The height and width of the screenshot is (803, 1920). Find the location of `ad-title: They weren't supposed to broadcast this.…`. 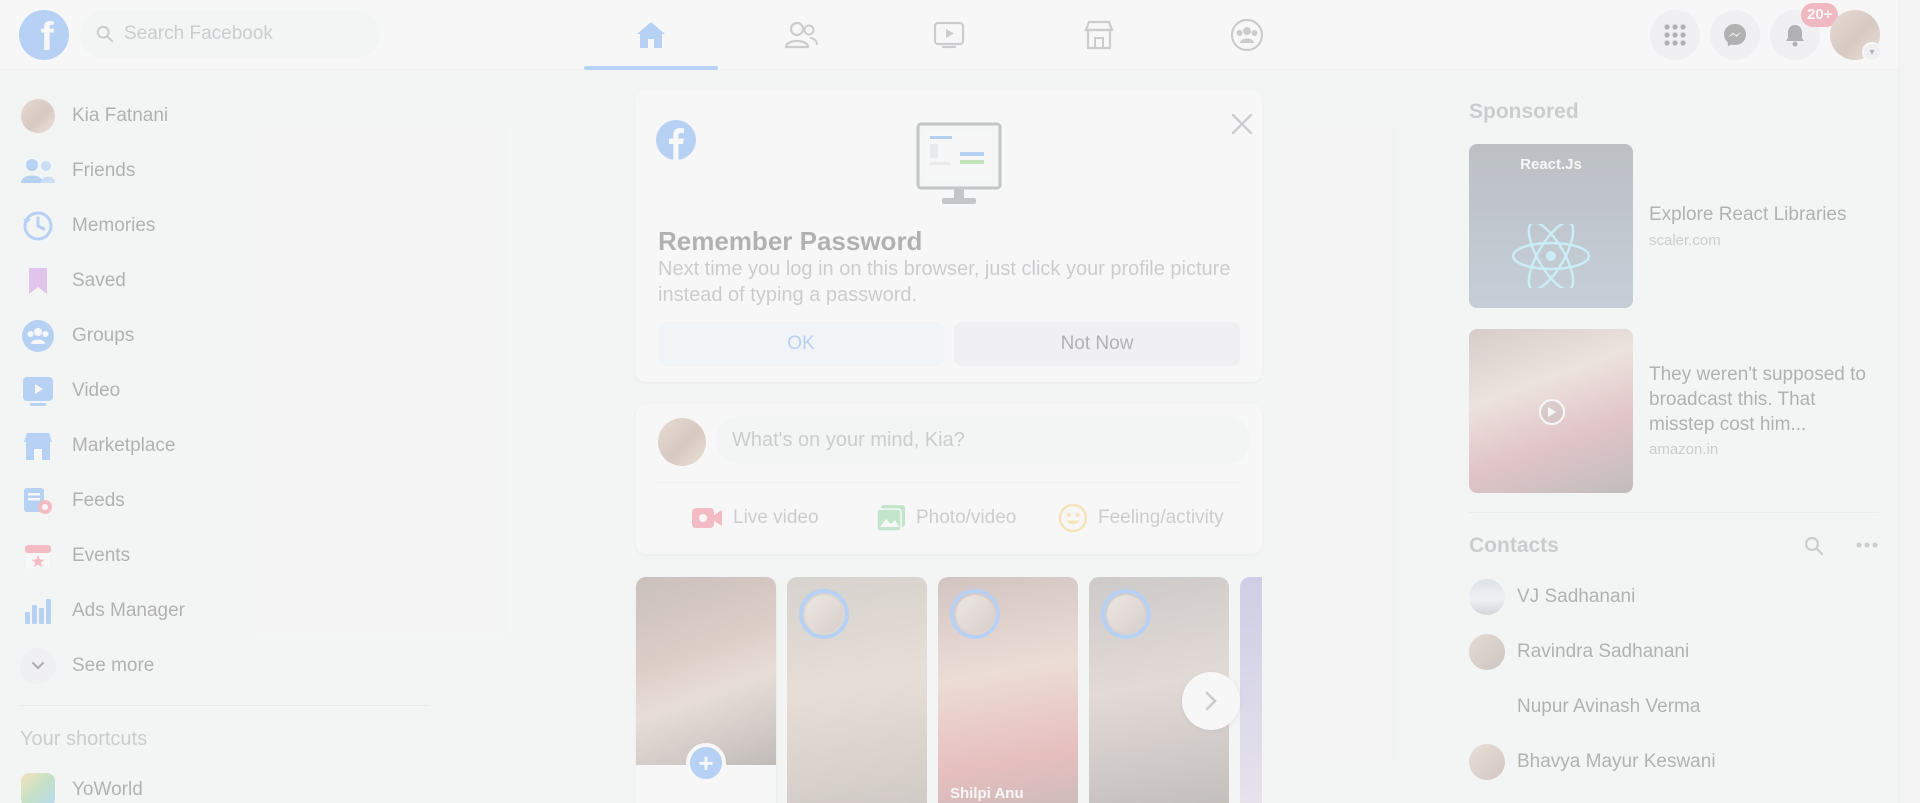

ad-title: They weren't supposed to broadcast this.… is located at coordinates (1757, 399).